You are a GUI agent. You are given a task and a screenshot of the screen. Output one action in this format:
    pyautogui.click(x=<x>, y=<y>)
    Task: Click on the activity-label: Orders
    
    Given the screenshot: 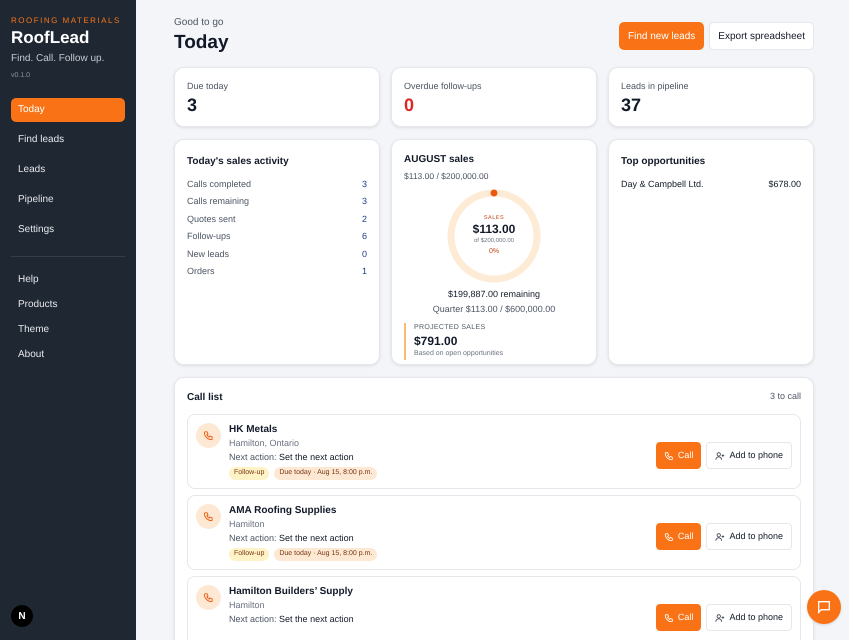 What is the action you would take?
    pyautogui.click(x=201, y=271)
    